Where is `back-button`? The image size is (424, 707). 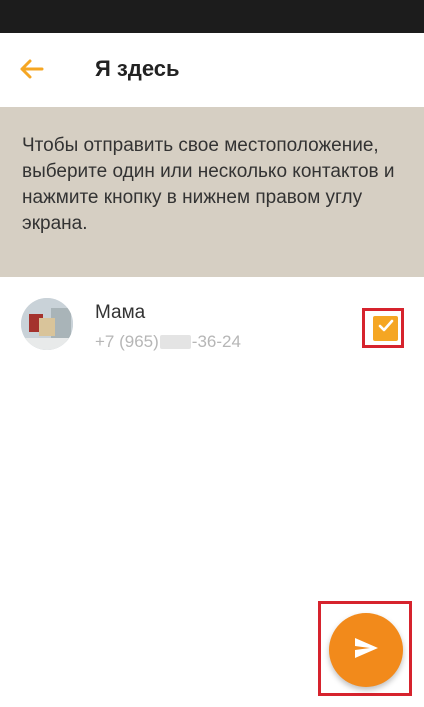
back-button is located at coordinates (38, 69).